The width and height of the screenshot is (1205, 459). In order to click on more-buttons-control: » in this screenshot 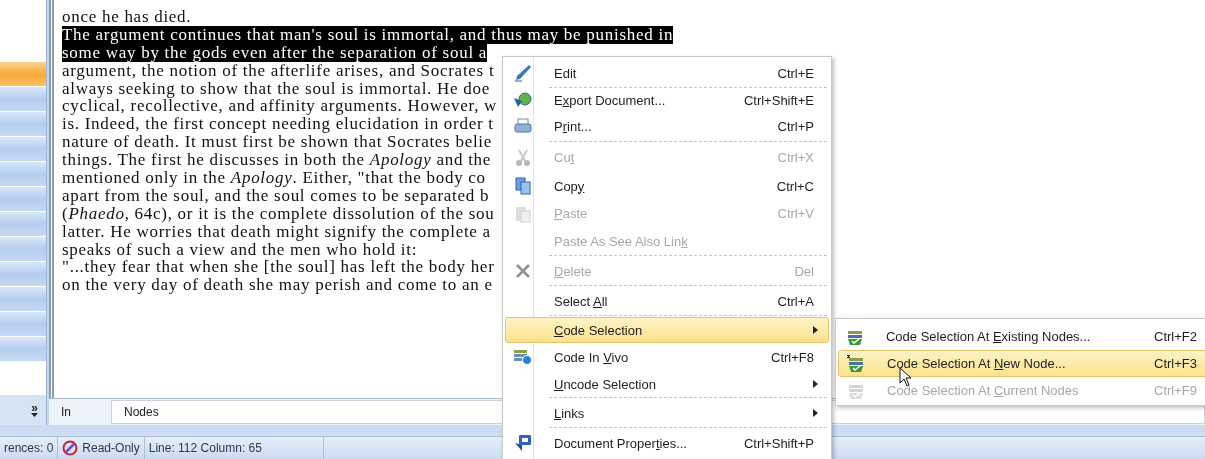, I will do `click(23, 410)`.